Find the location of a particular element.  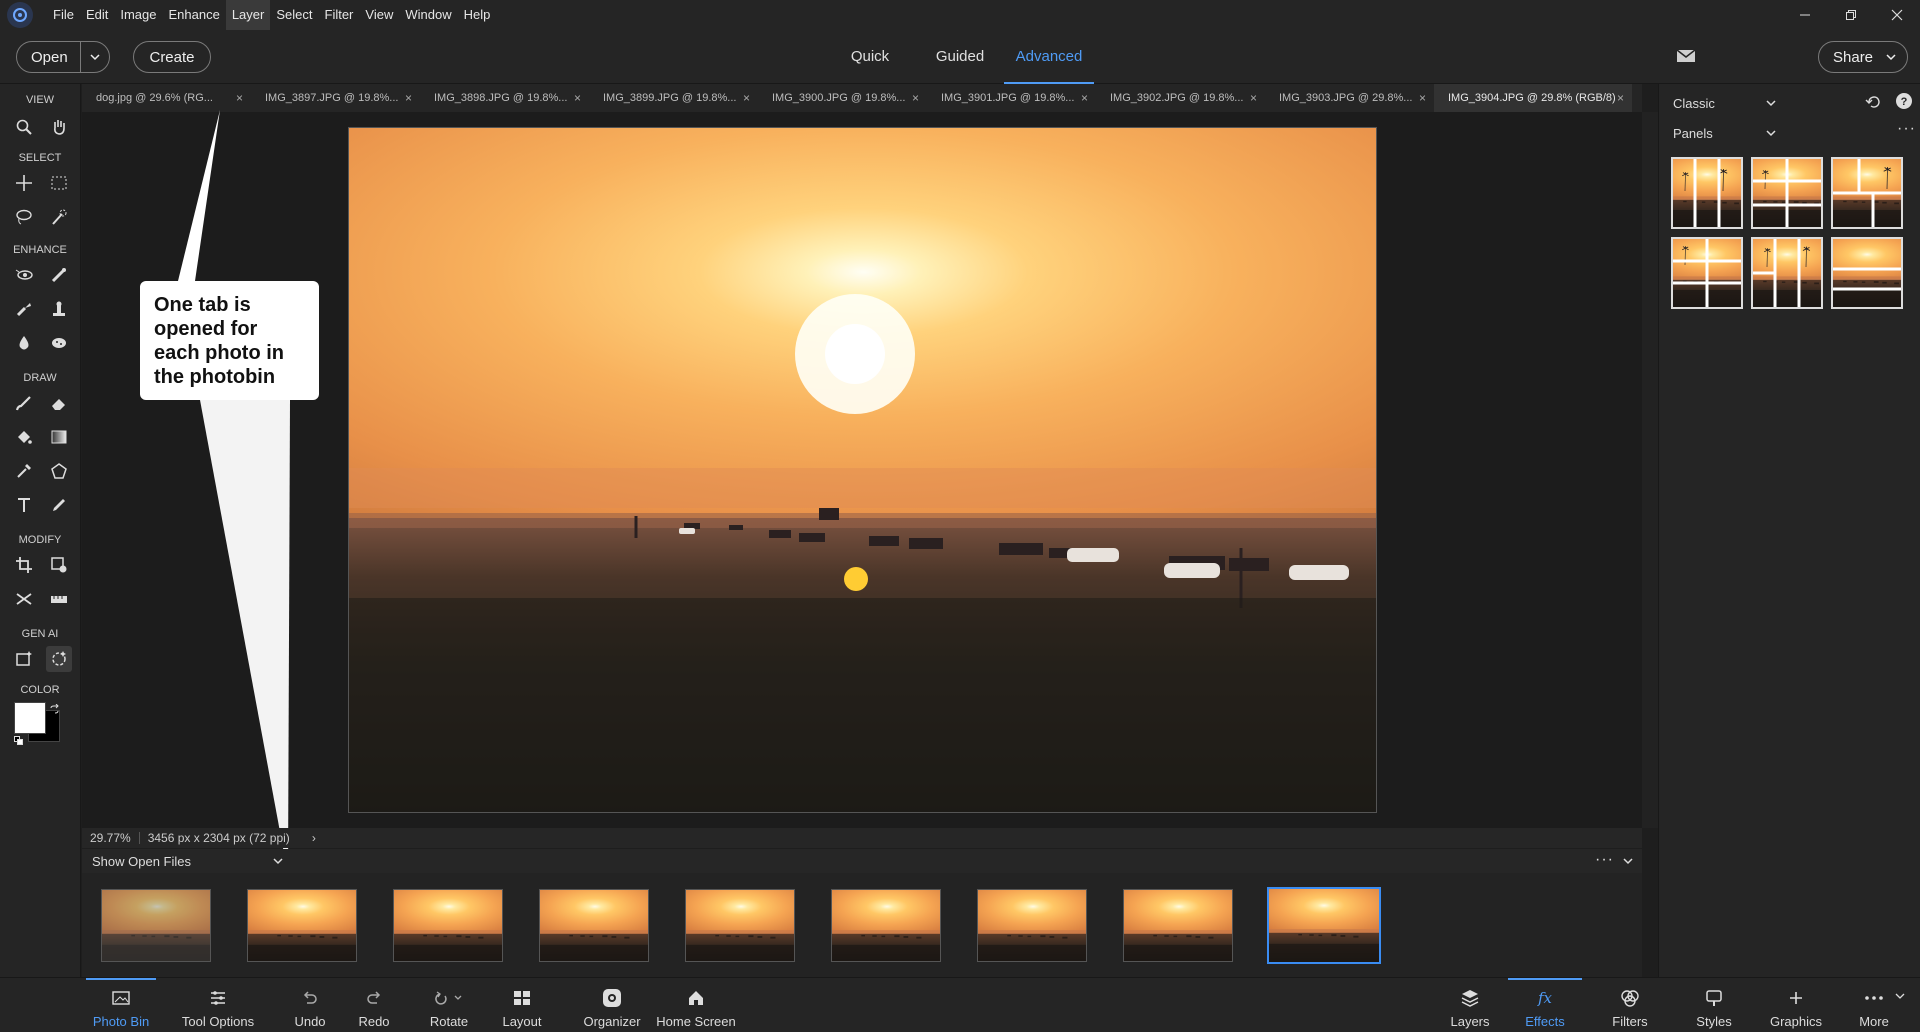

generative-remove-icon is located at coordinates (59, 659).